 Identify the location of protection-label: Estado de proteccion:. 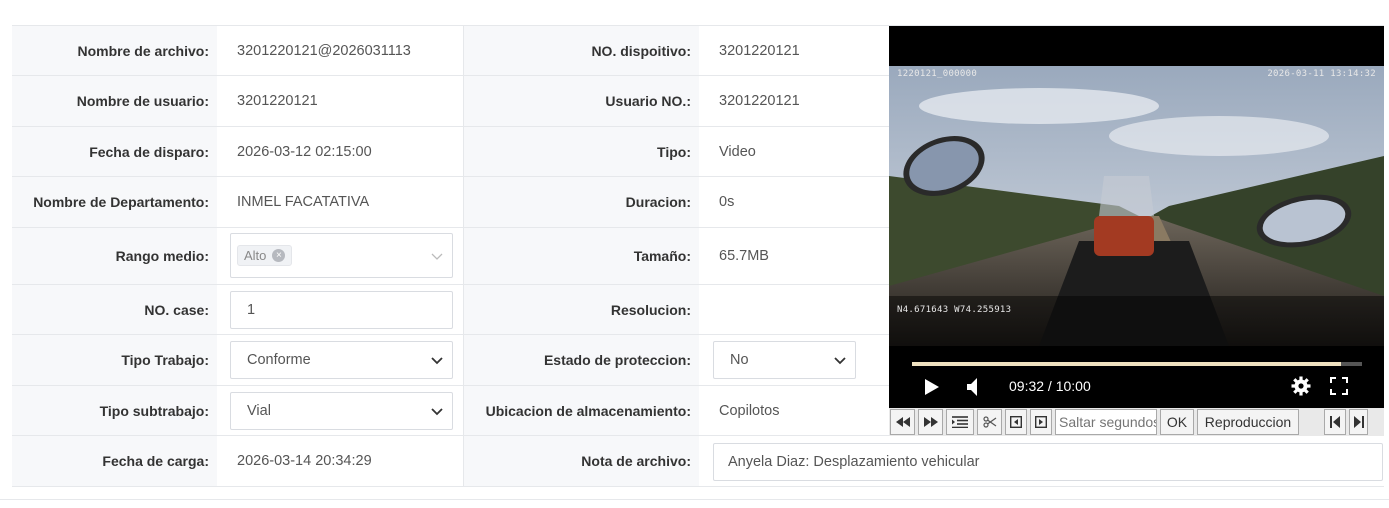
(581, 360).